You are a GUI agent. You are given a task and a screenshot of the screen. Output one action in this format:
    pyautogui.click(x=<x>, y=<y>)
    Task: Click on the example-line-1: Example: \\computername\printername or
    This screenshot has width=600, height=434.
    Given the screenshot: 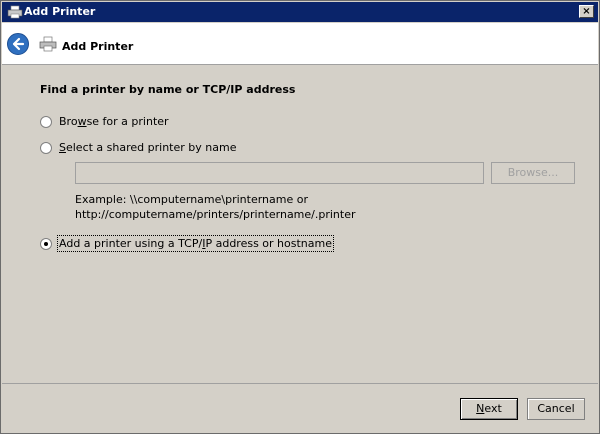 What is the action you would take?
    pyautogui.click(x=191, y=199)
    